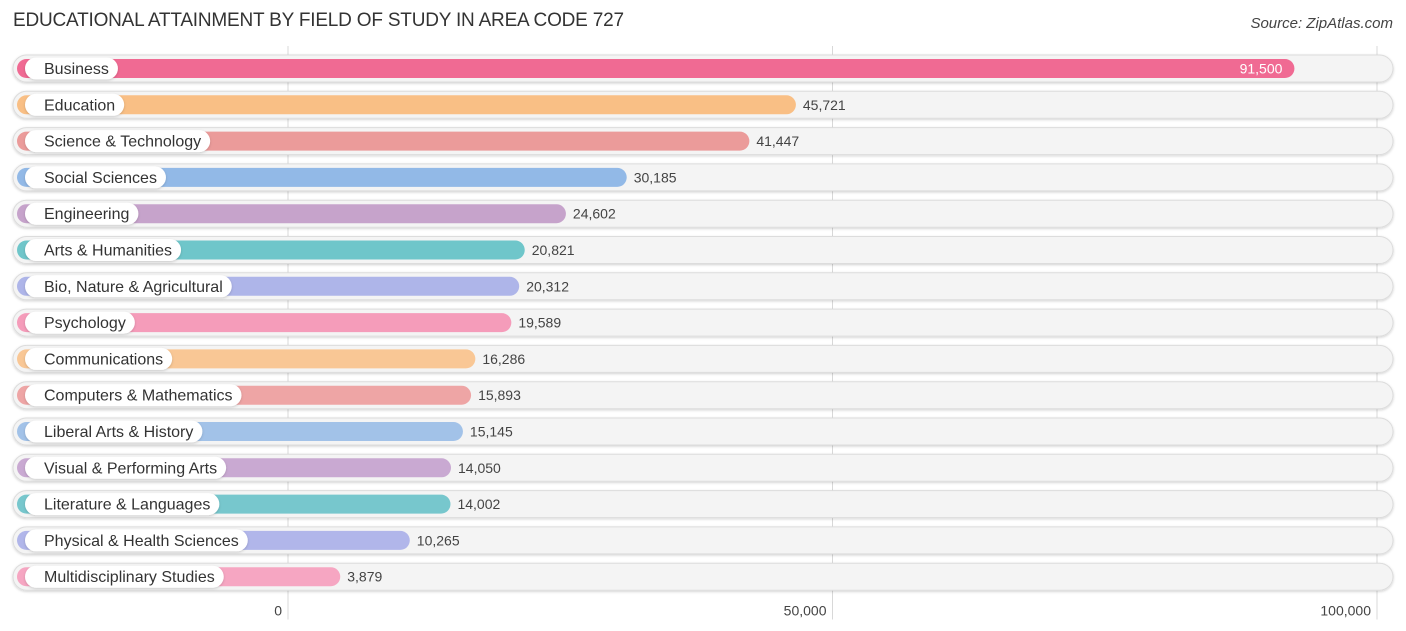 This screenshot has height=631, width=1406. I want to click on value-label: 15,145, so click(491, 432).